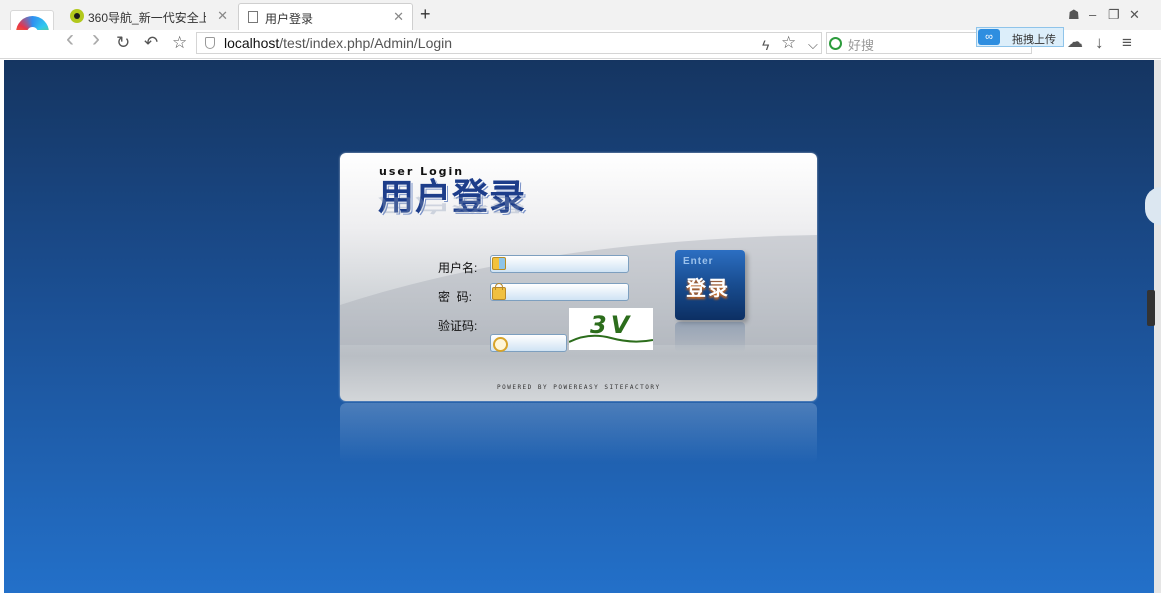 Image resolution: width=1161 pixels, height=593 pixels. I want to click on back-button: ‹, so click(70, 39).